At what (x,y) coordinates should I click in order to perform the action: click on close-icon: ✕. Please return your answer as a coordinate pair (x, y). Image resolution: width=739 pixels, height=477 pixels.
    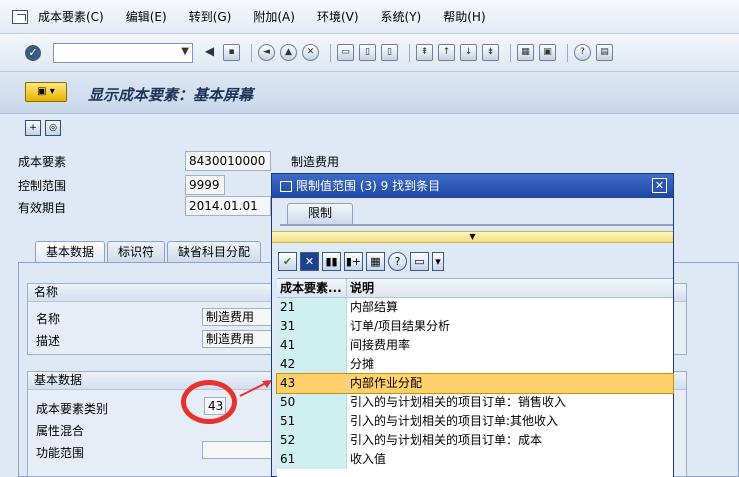
    Looking at the image, I should click on (659, 185).